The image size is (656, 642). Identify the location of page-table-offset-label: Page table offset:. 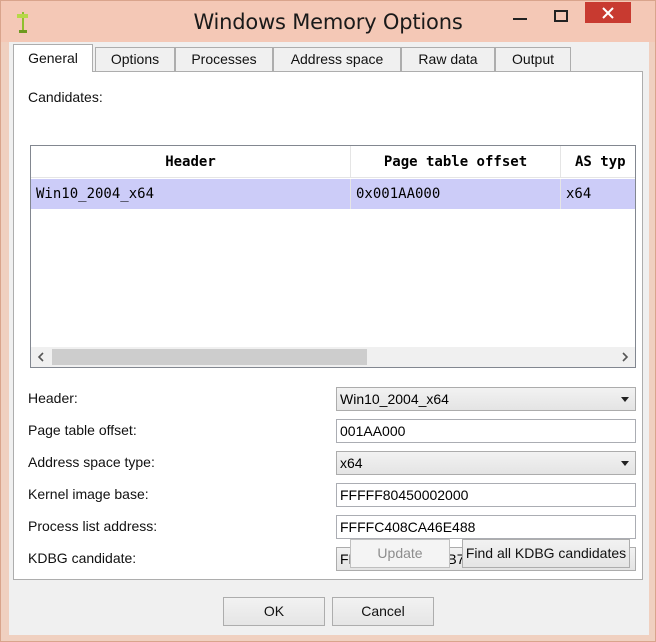
(82, 430).